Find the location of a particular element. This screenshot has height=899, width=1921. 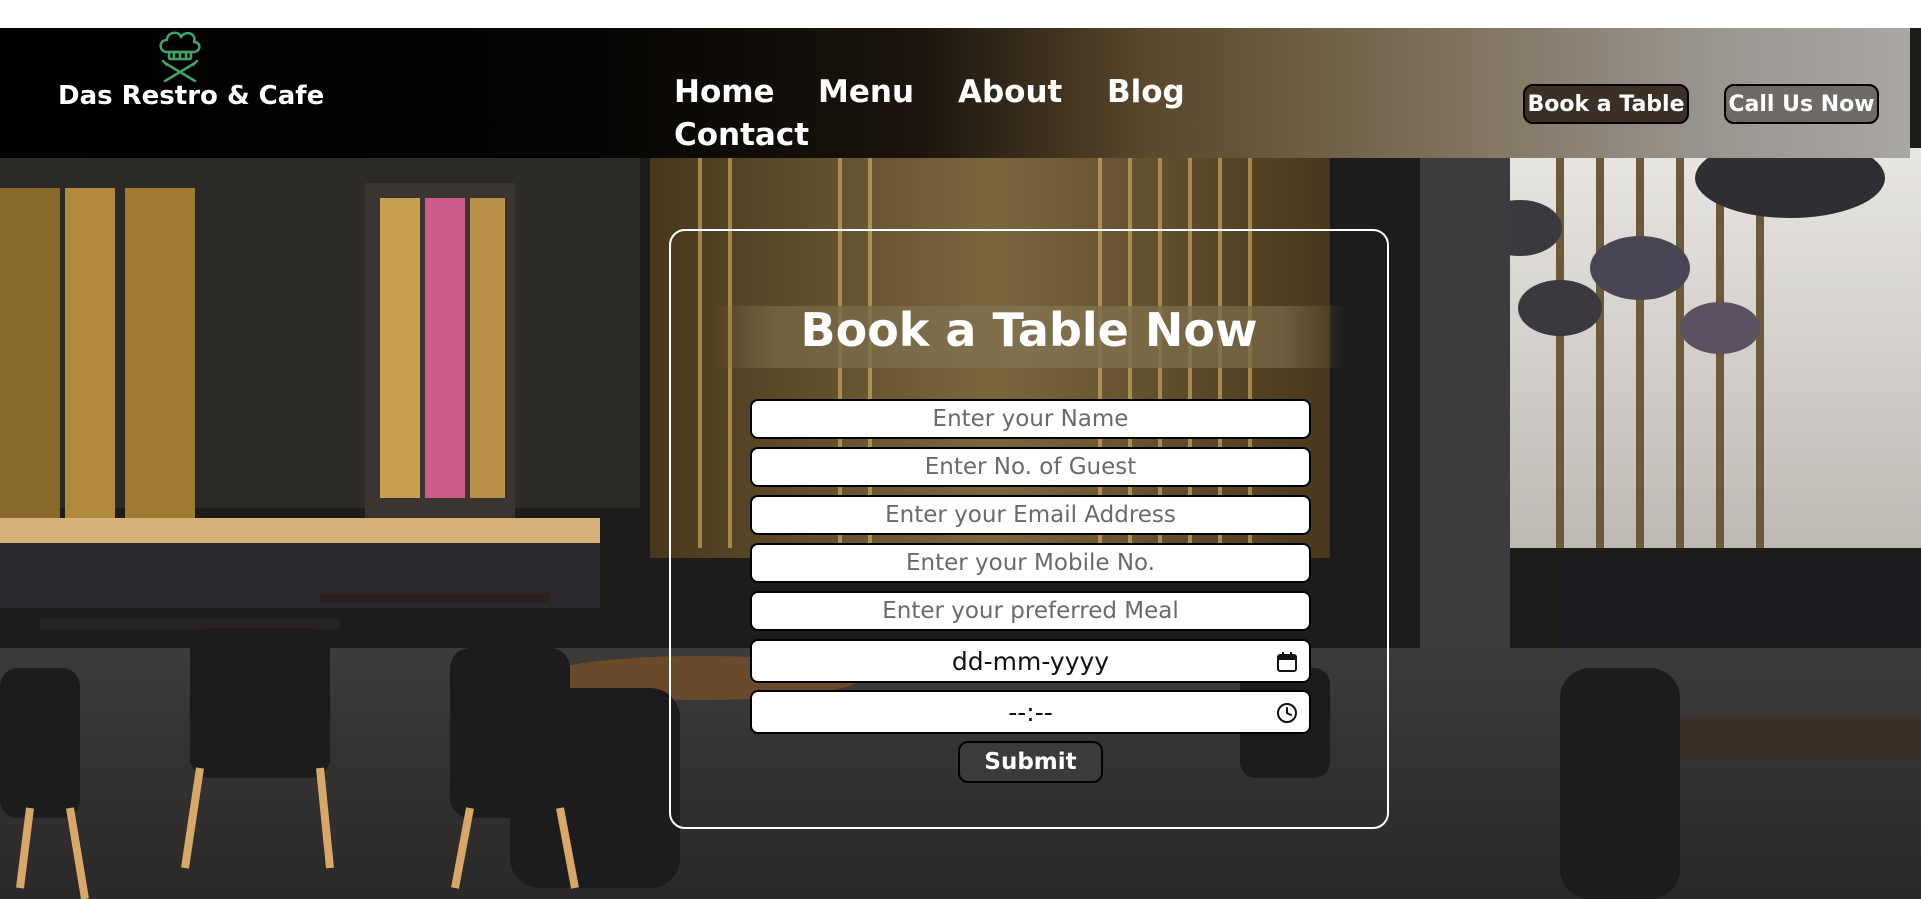

call-us-now-button: Call Us Now is located at coordinates (1801, 104).